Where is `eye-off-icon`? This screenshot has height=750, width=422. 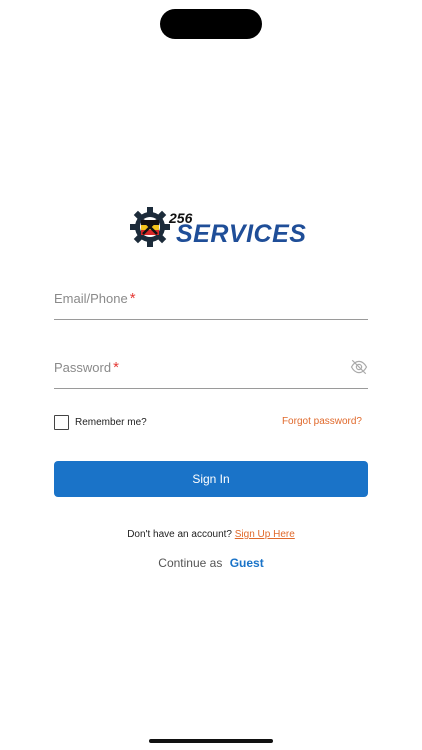 eye-off-icon is located at coordinates (359, 367).